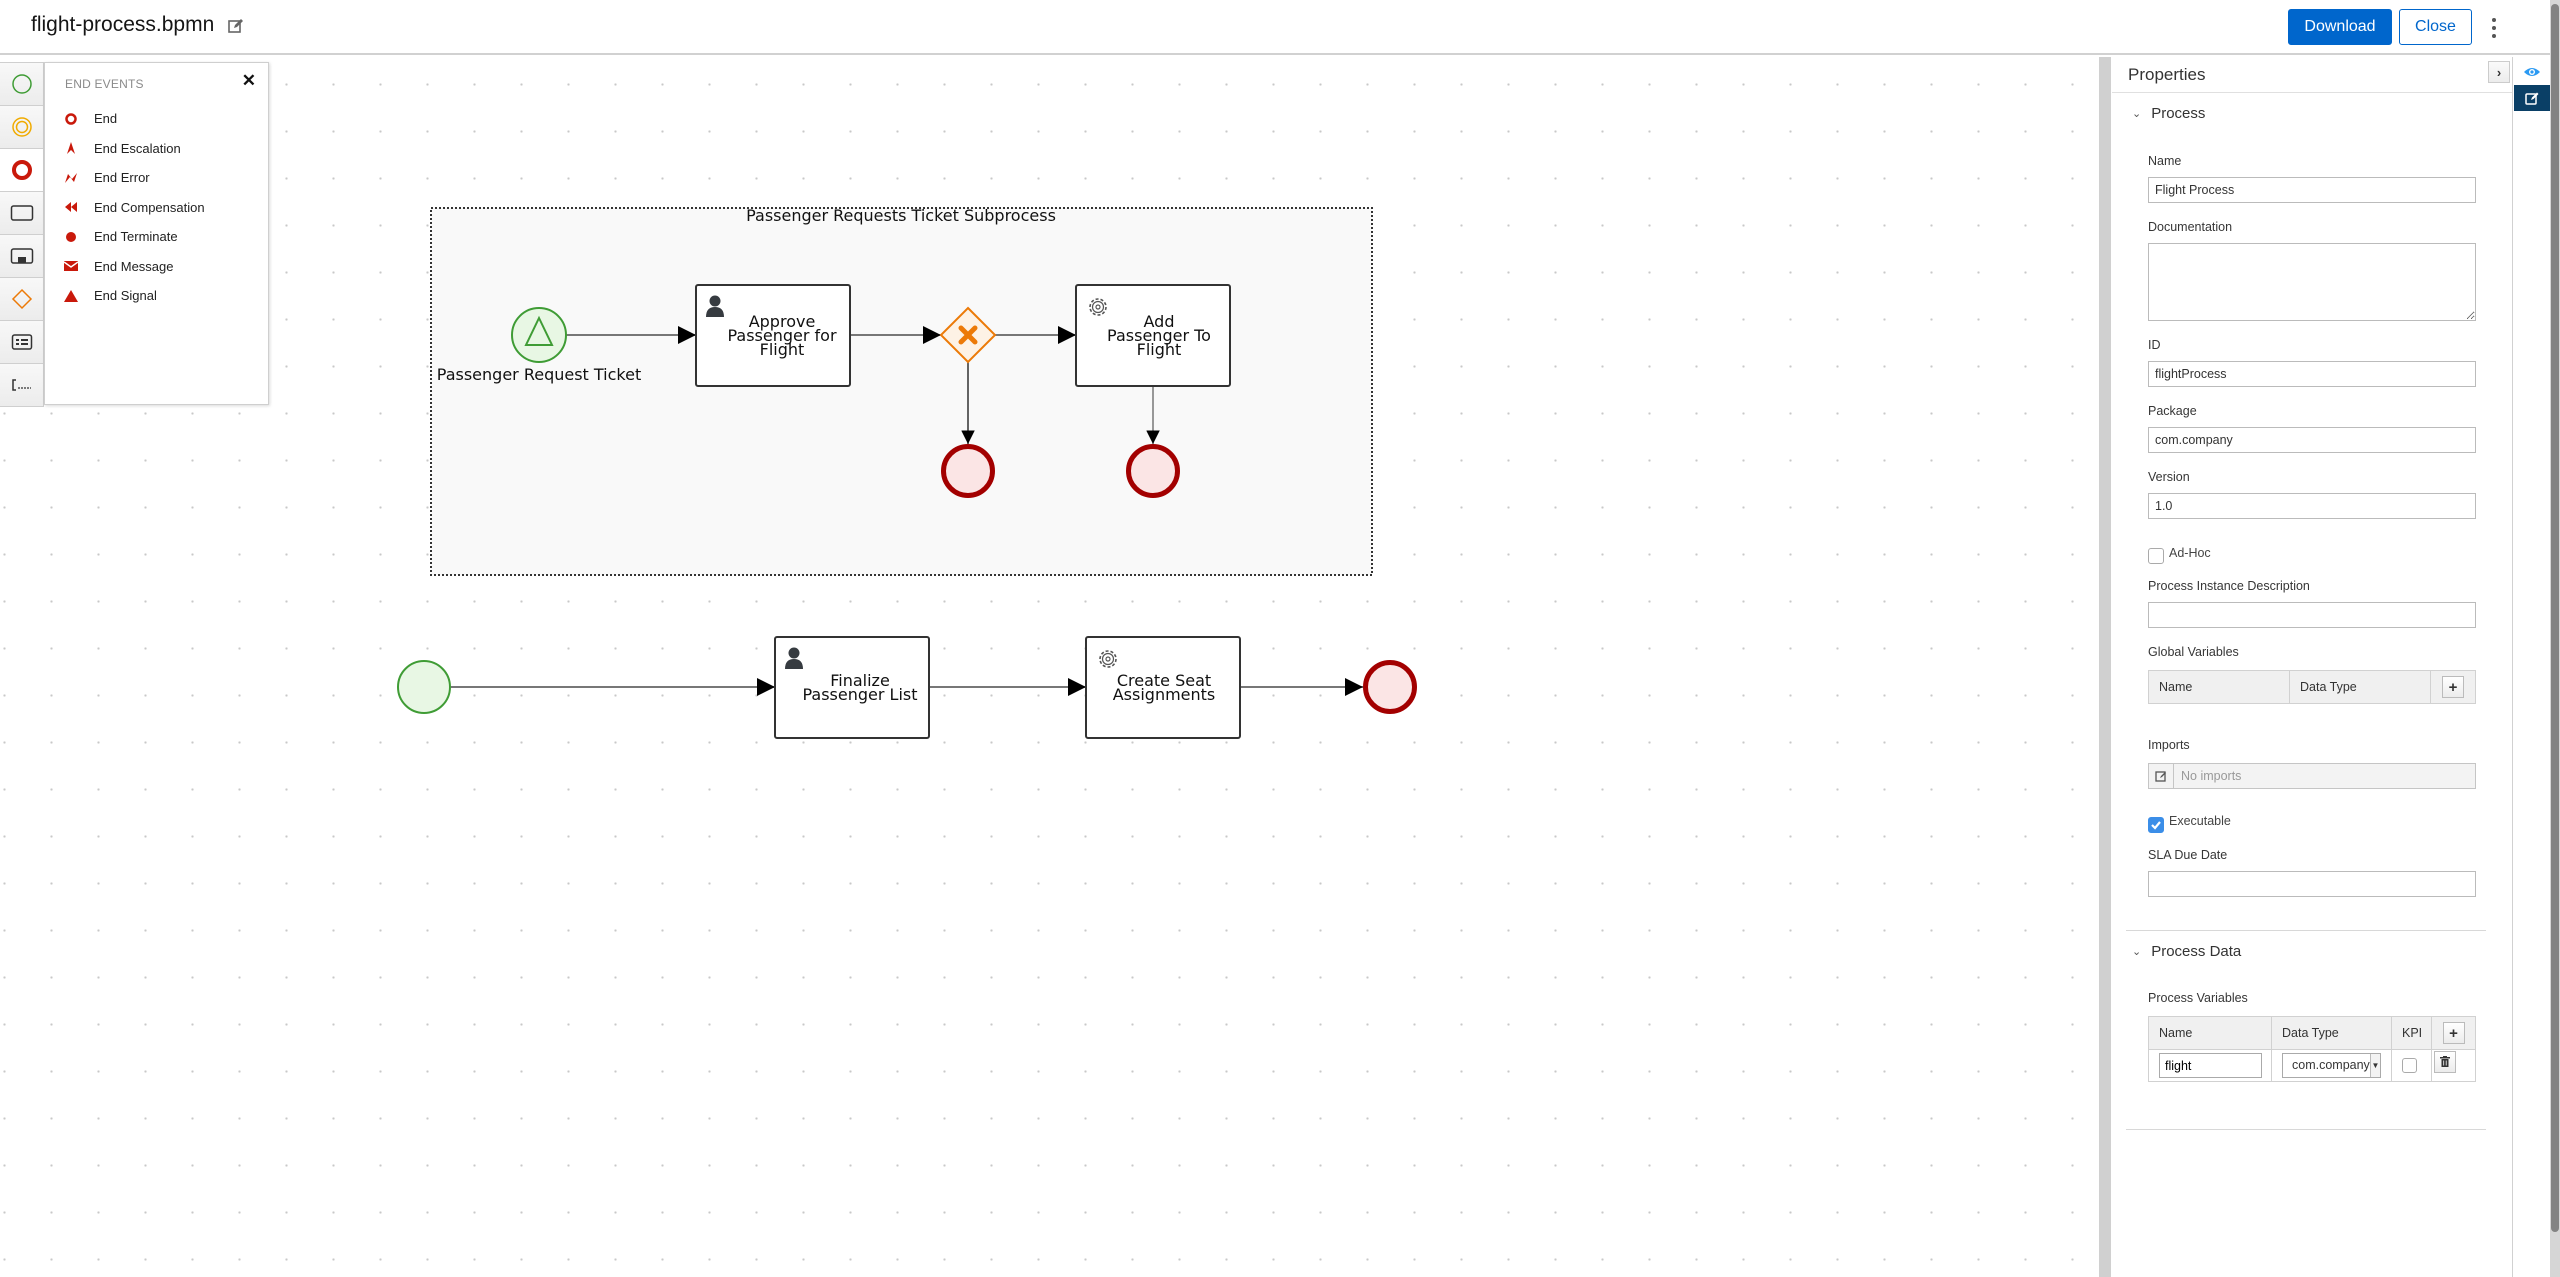 This screenshot has width=2560, height=1277. What do you see at coordinates (104, 84) in the screenshot?
I see `flyout-title: END EVENTS` at bounding box center [104, 84].